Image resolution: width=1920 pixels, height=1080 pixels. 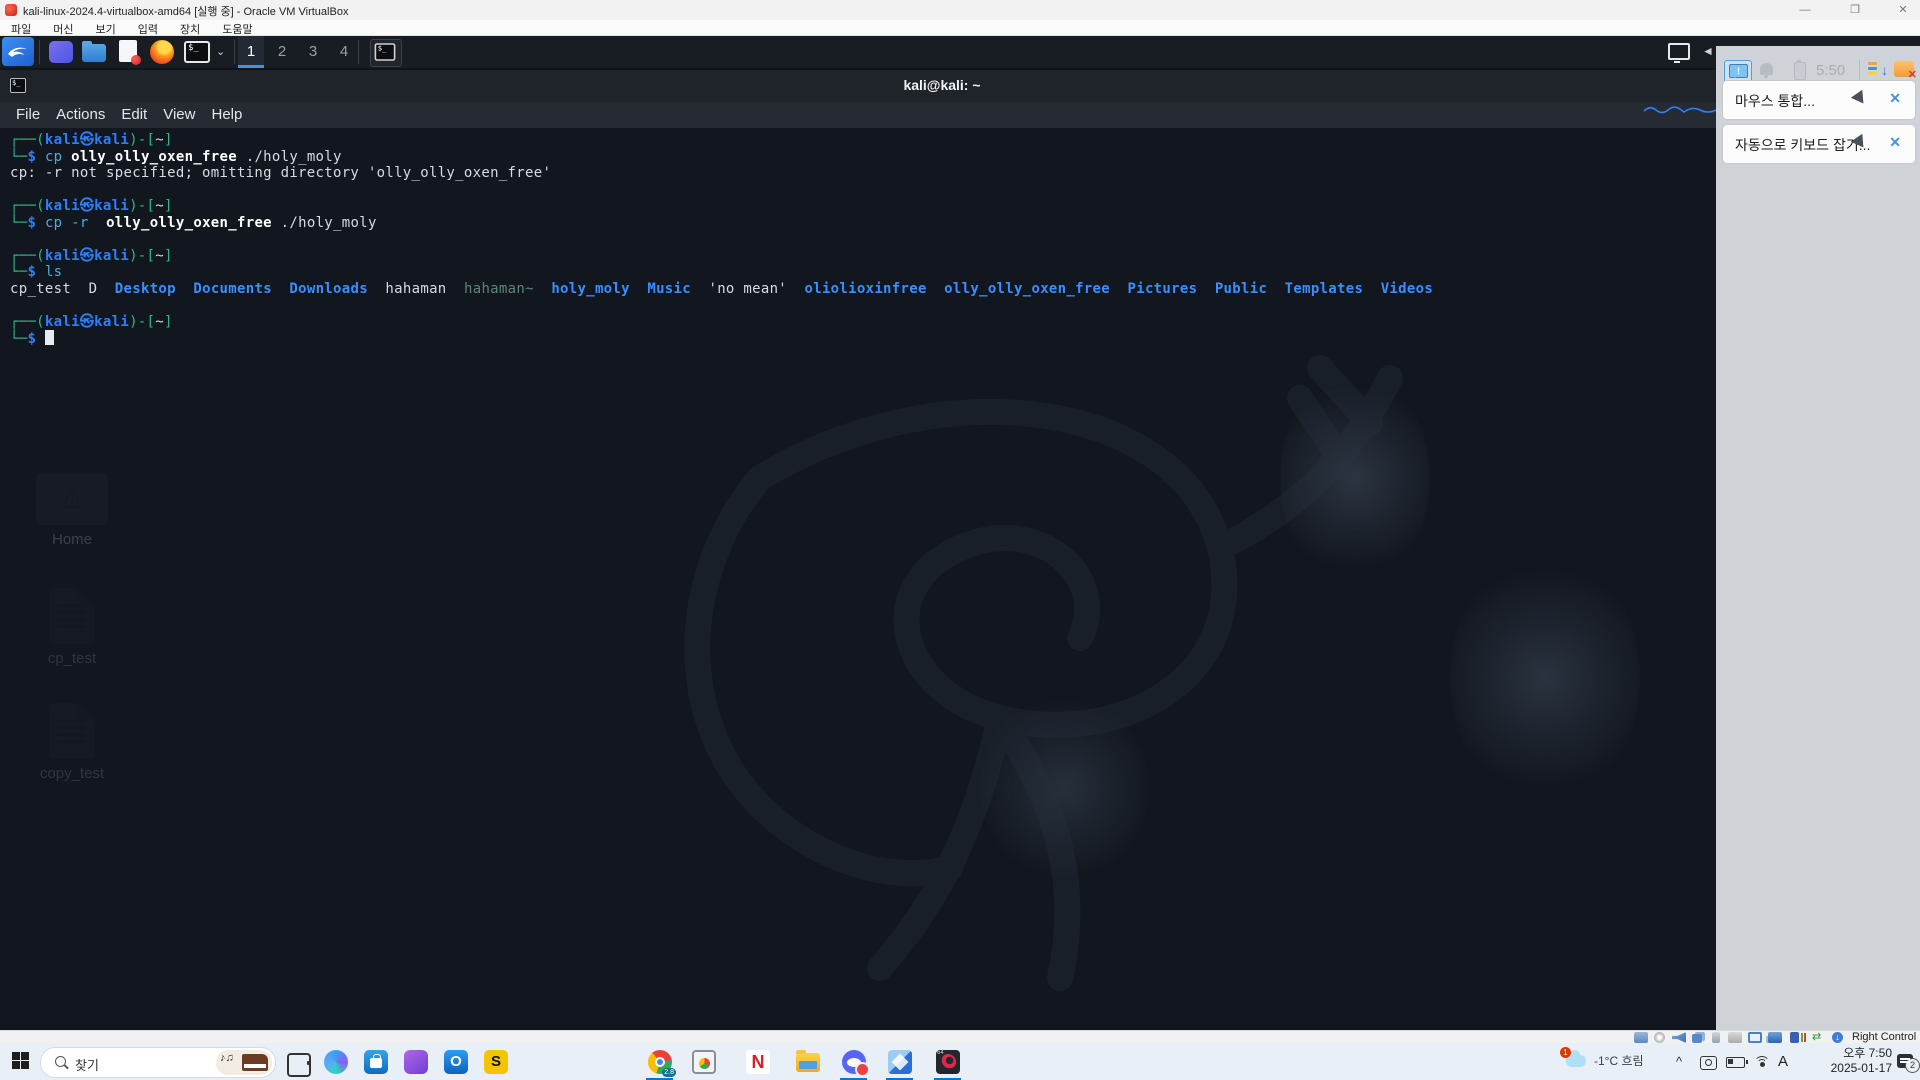 I want to click on minimize-button: —, so click(x=1805, y=10).